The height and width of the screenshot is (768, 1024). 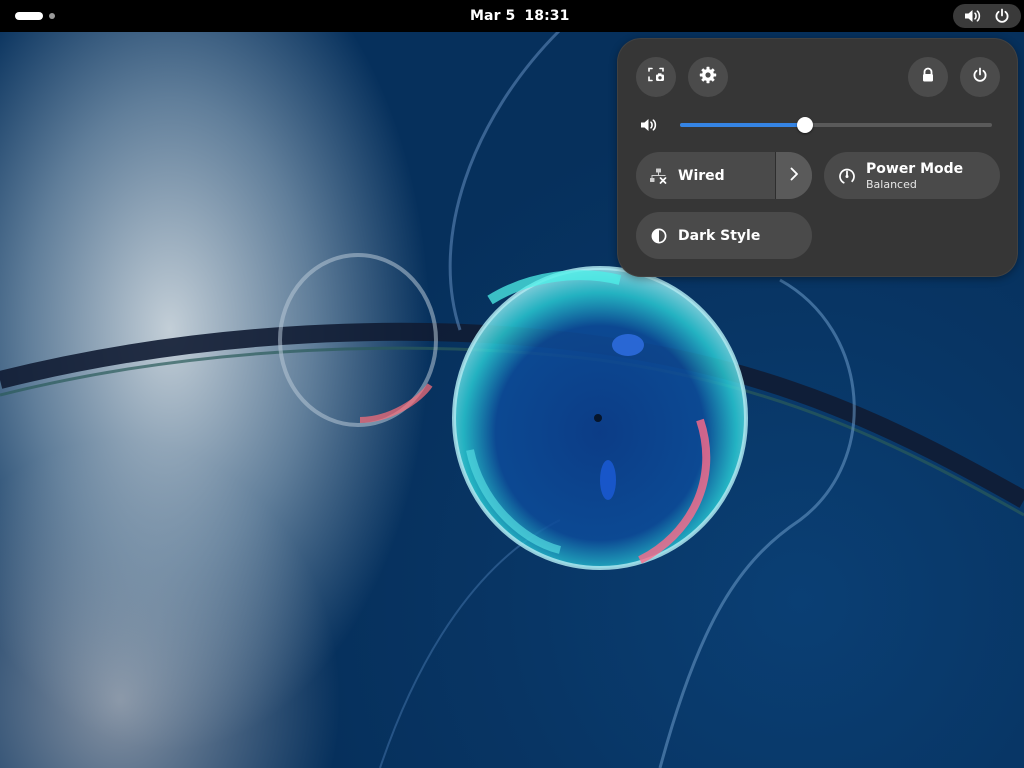 What do you see at coordinates (52, 16) in the screenshot?
I see `workspace-indicator` at bounding box center [52, 16].